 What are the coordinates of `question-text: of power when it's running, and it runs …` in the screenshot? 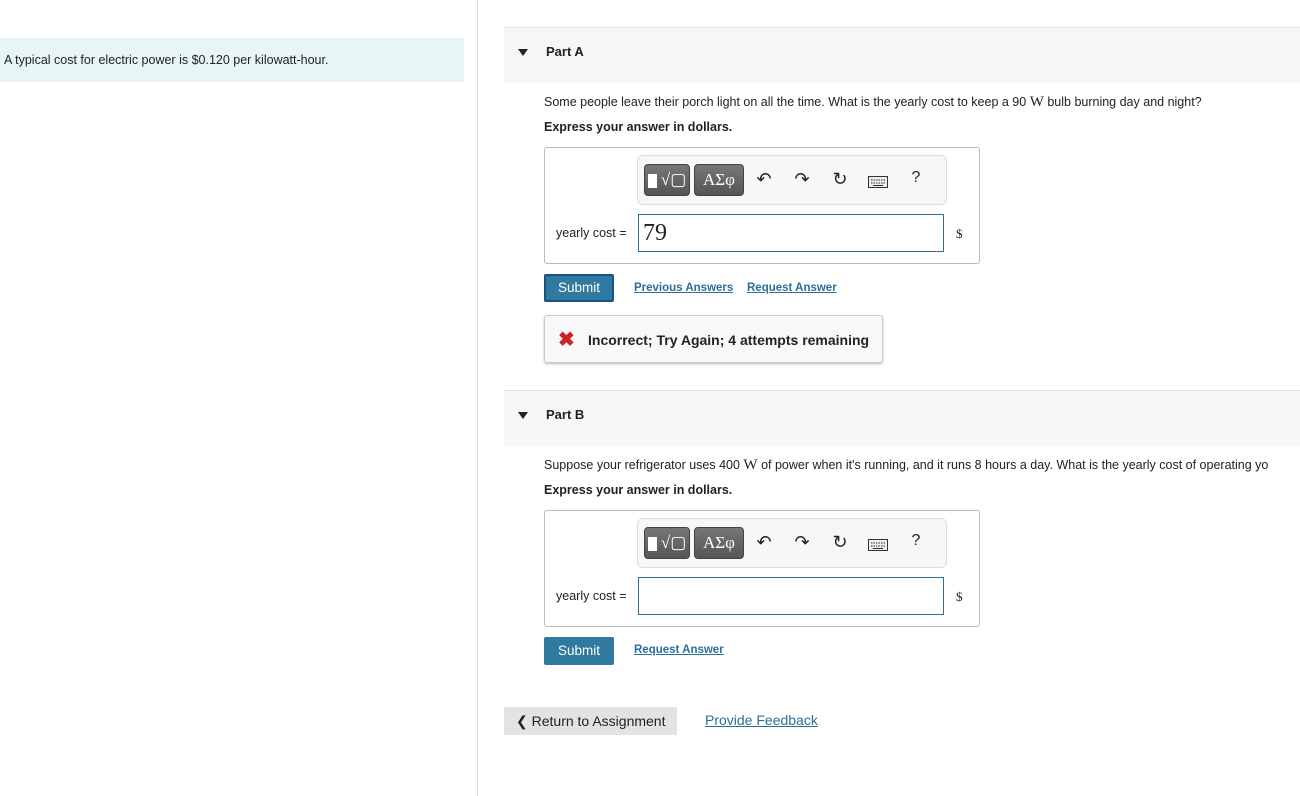 It's located at (1013, 465).